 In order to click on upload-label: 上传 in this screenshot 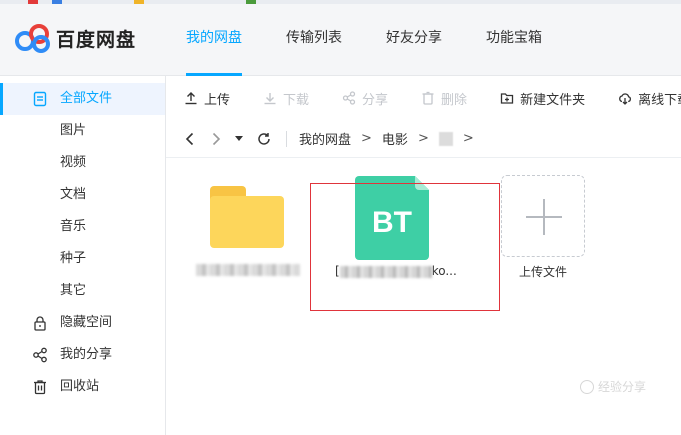, I will do `click(217, 100)`.